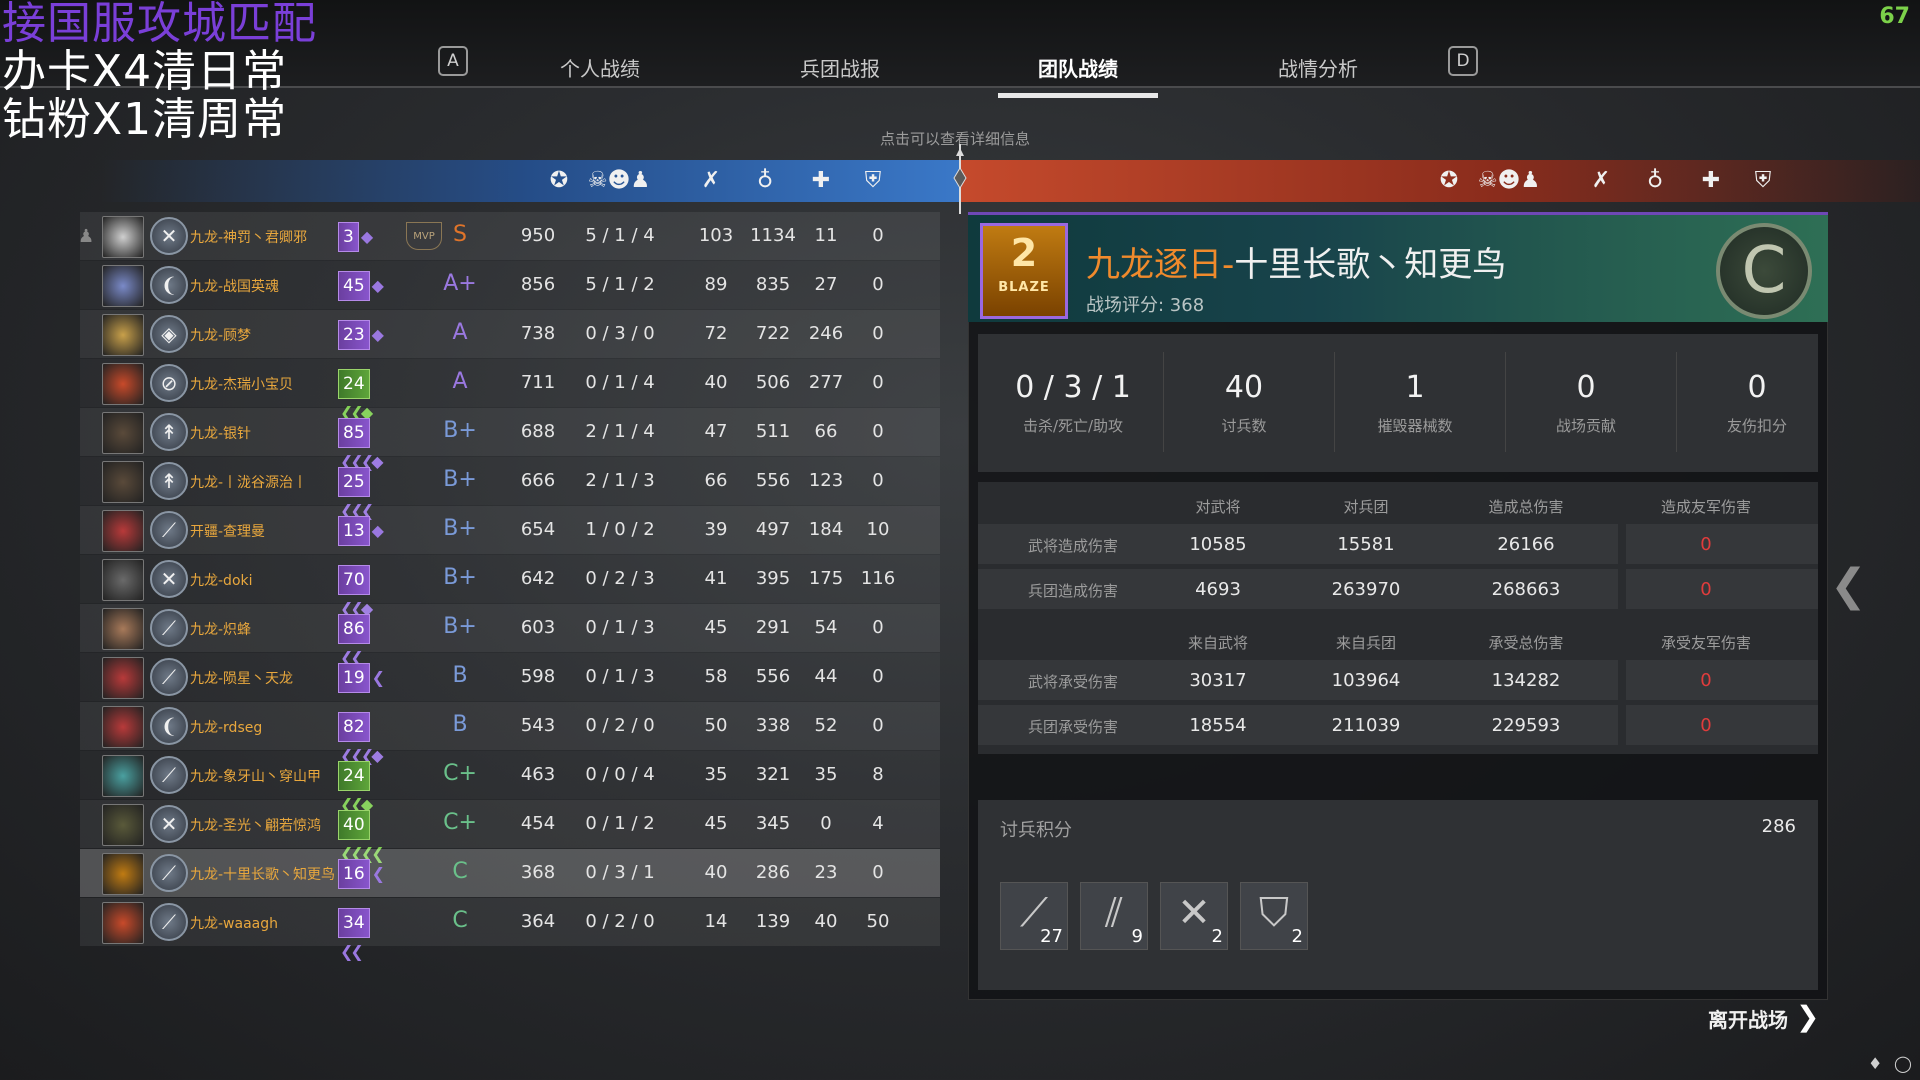 This screenshot has width=1920, height=1080. What do you see at coordinates (1366, 507) in the screenshot?
I see `column-header: 对兵团` at bounding box center [1366, 507].